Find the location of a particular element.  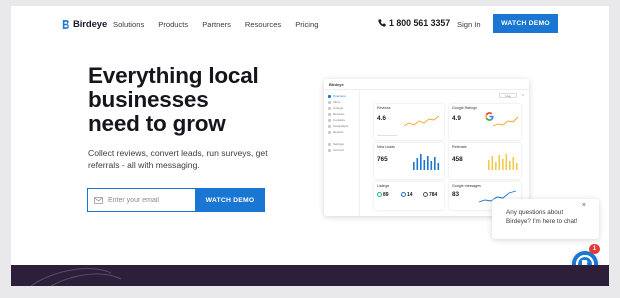

sidebar-item-reports: Reports is located at coordinates (336, 132).